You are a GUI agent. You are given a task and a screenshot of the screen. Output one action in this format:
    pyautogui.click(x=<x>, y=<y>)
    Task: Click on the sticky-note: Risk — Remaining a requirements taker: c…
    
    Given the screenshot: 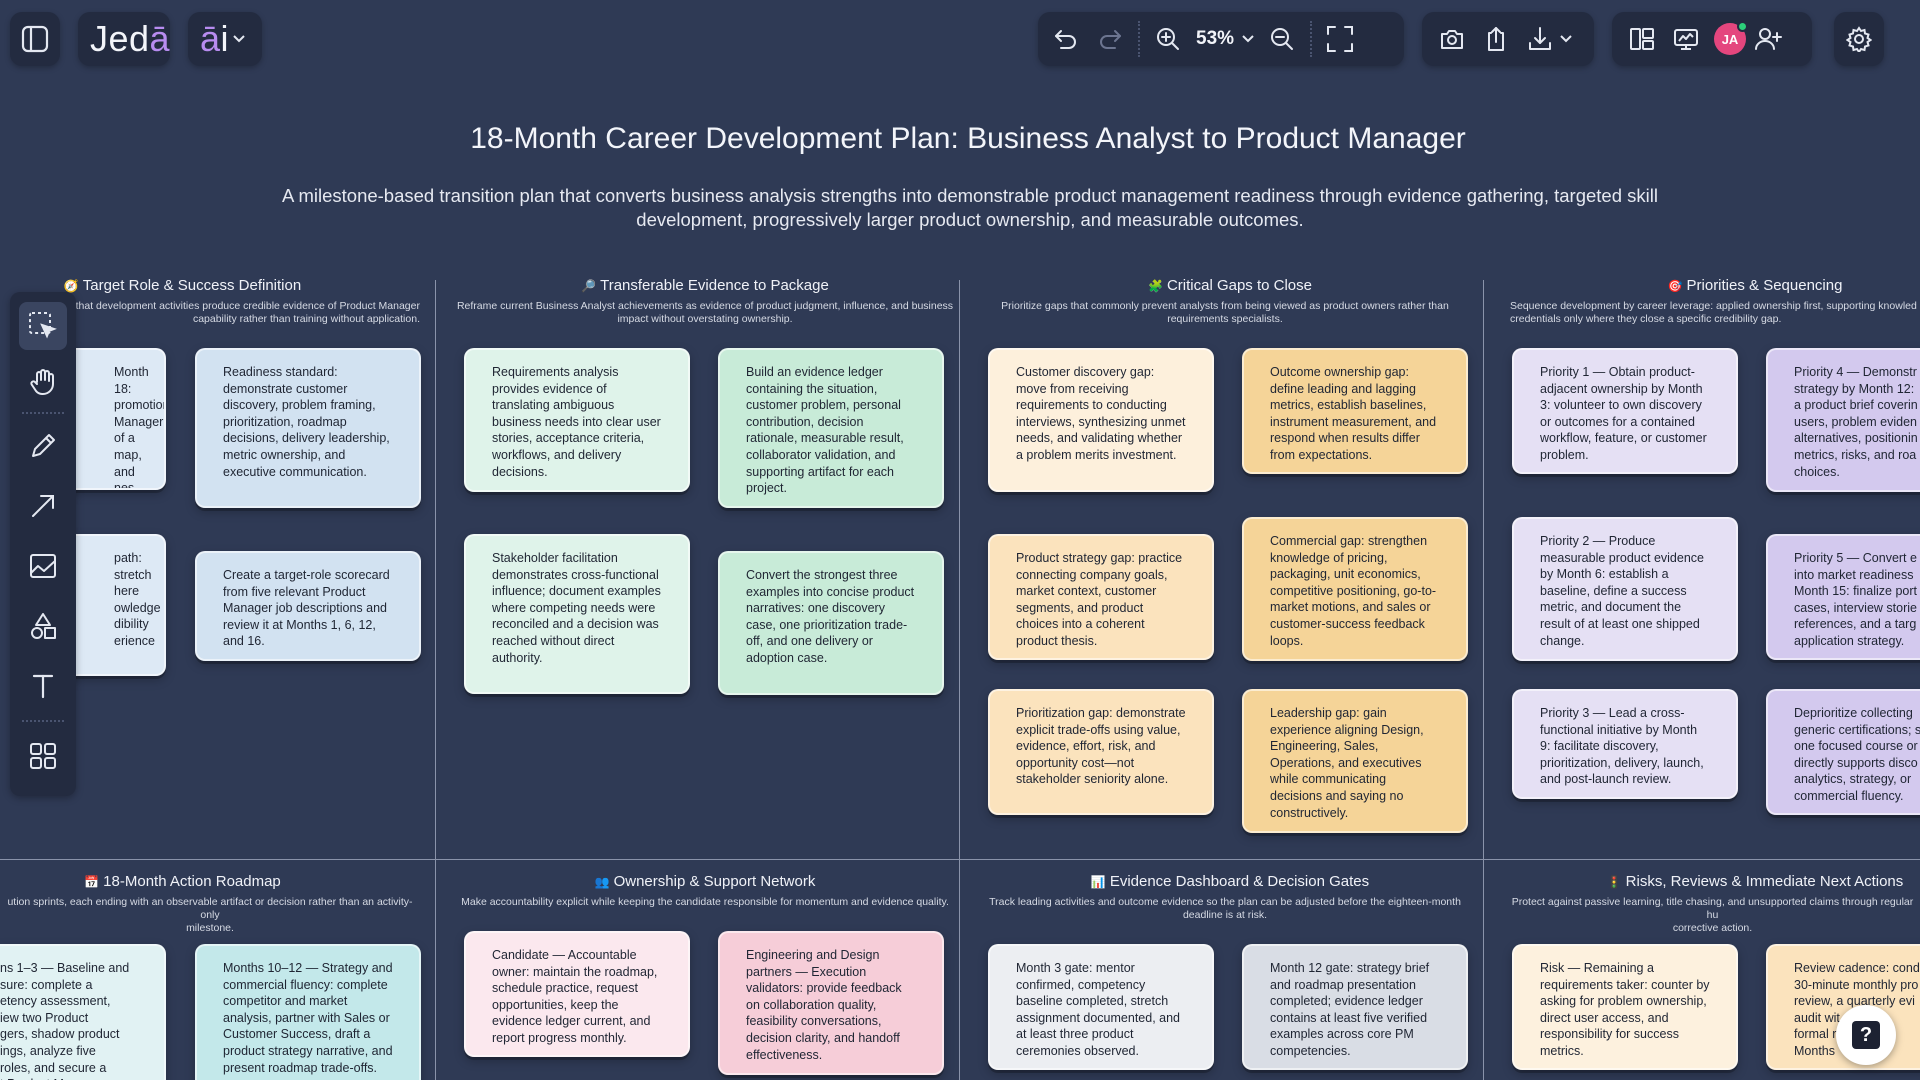 What is the action you would take?
    pyautogui.click(x=1625, y=1007)
    